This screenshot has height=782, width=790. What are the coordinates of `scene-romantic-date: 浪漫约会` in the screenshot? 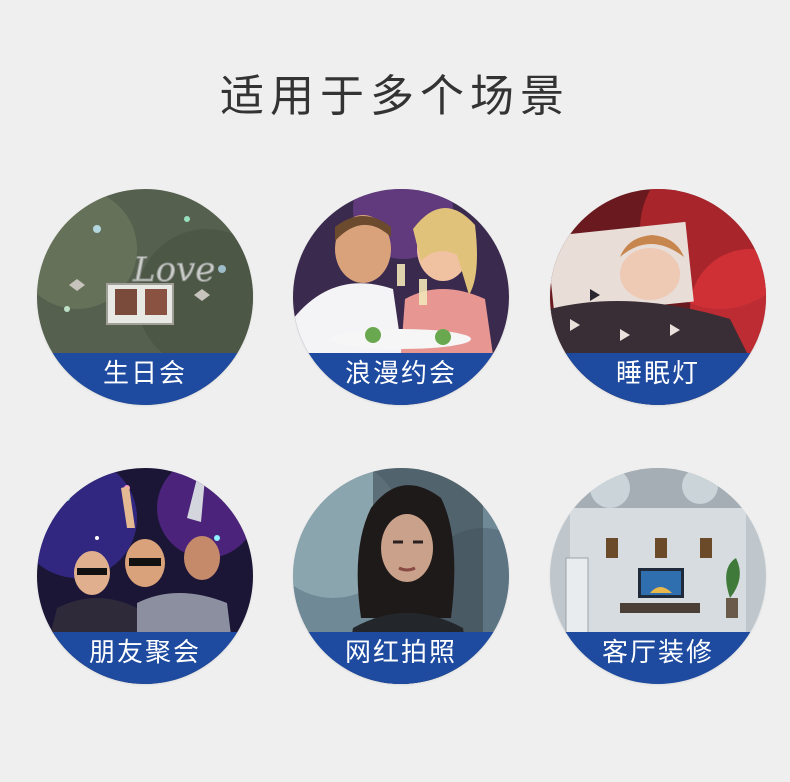 It's located at (401, 297).